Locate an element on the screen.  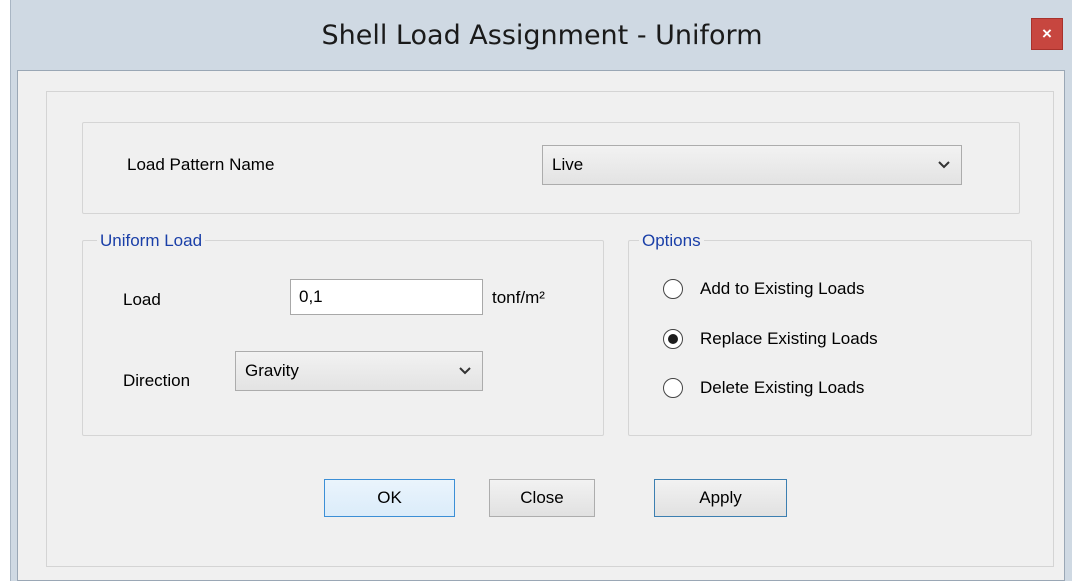
radio-label: Replace Existing Loads is located at coordinates (789, 338).